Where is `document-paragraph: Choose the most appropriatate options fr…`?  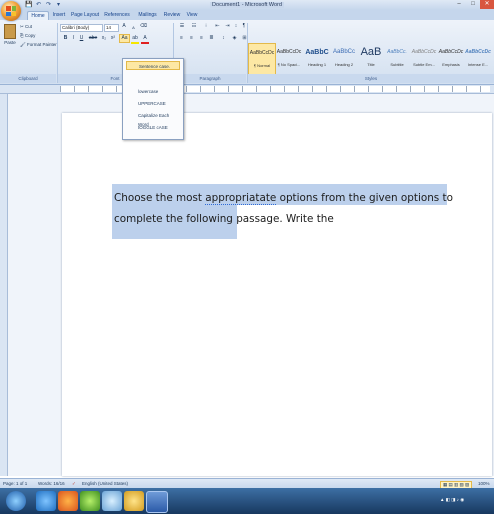 document-paragraph: Choose the most appropriatate options fr… is located at coordinates (284, 209).